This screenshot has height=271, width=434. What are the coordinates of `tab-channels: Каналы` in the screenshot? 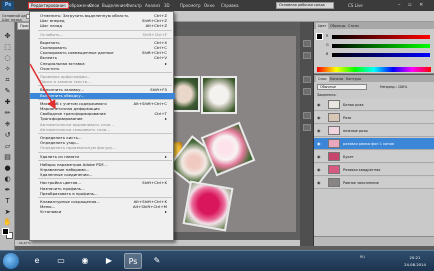 It's located at (336, 79).